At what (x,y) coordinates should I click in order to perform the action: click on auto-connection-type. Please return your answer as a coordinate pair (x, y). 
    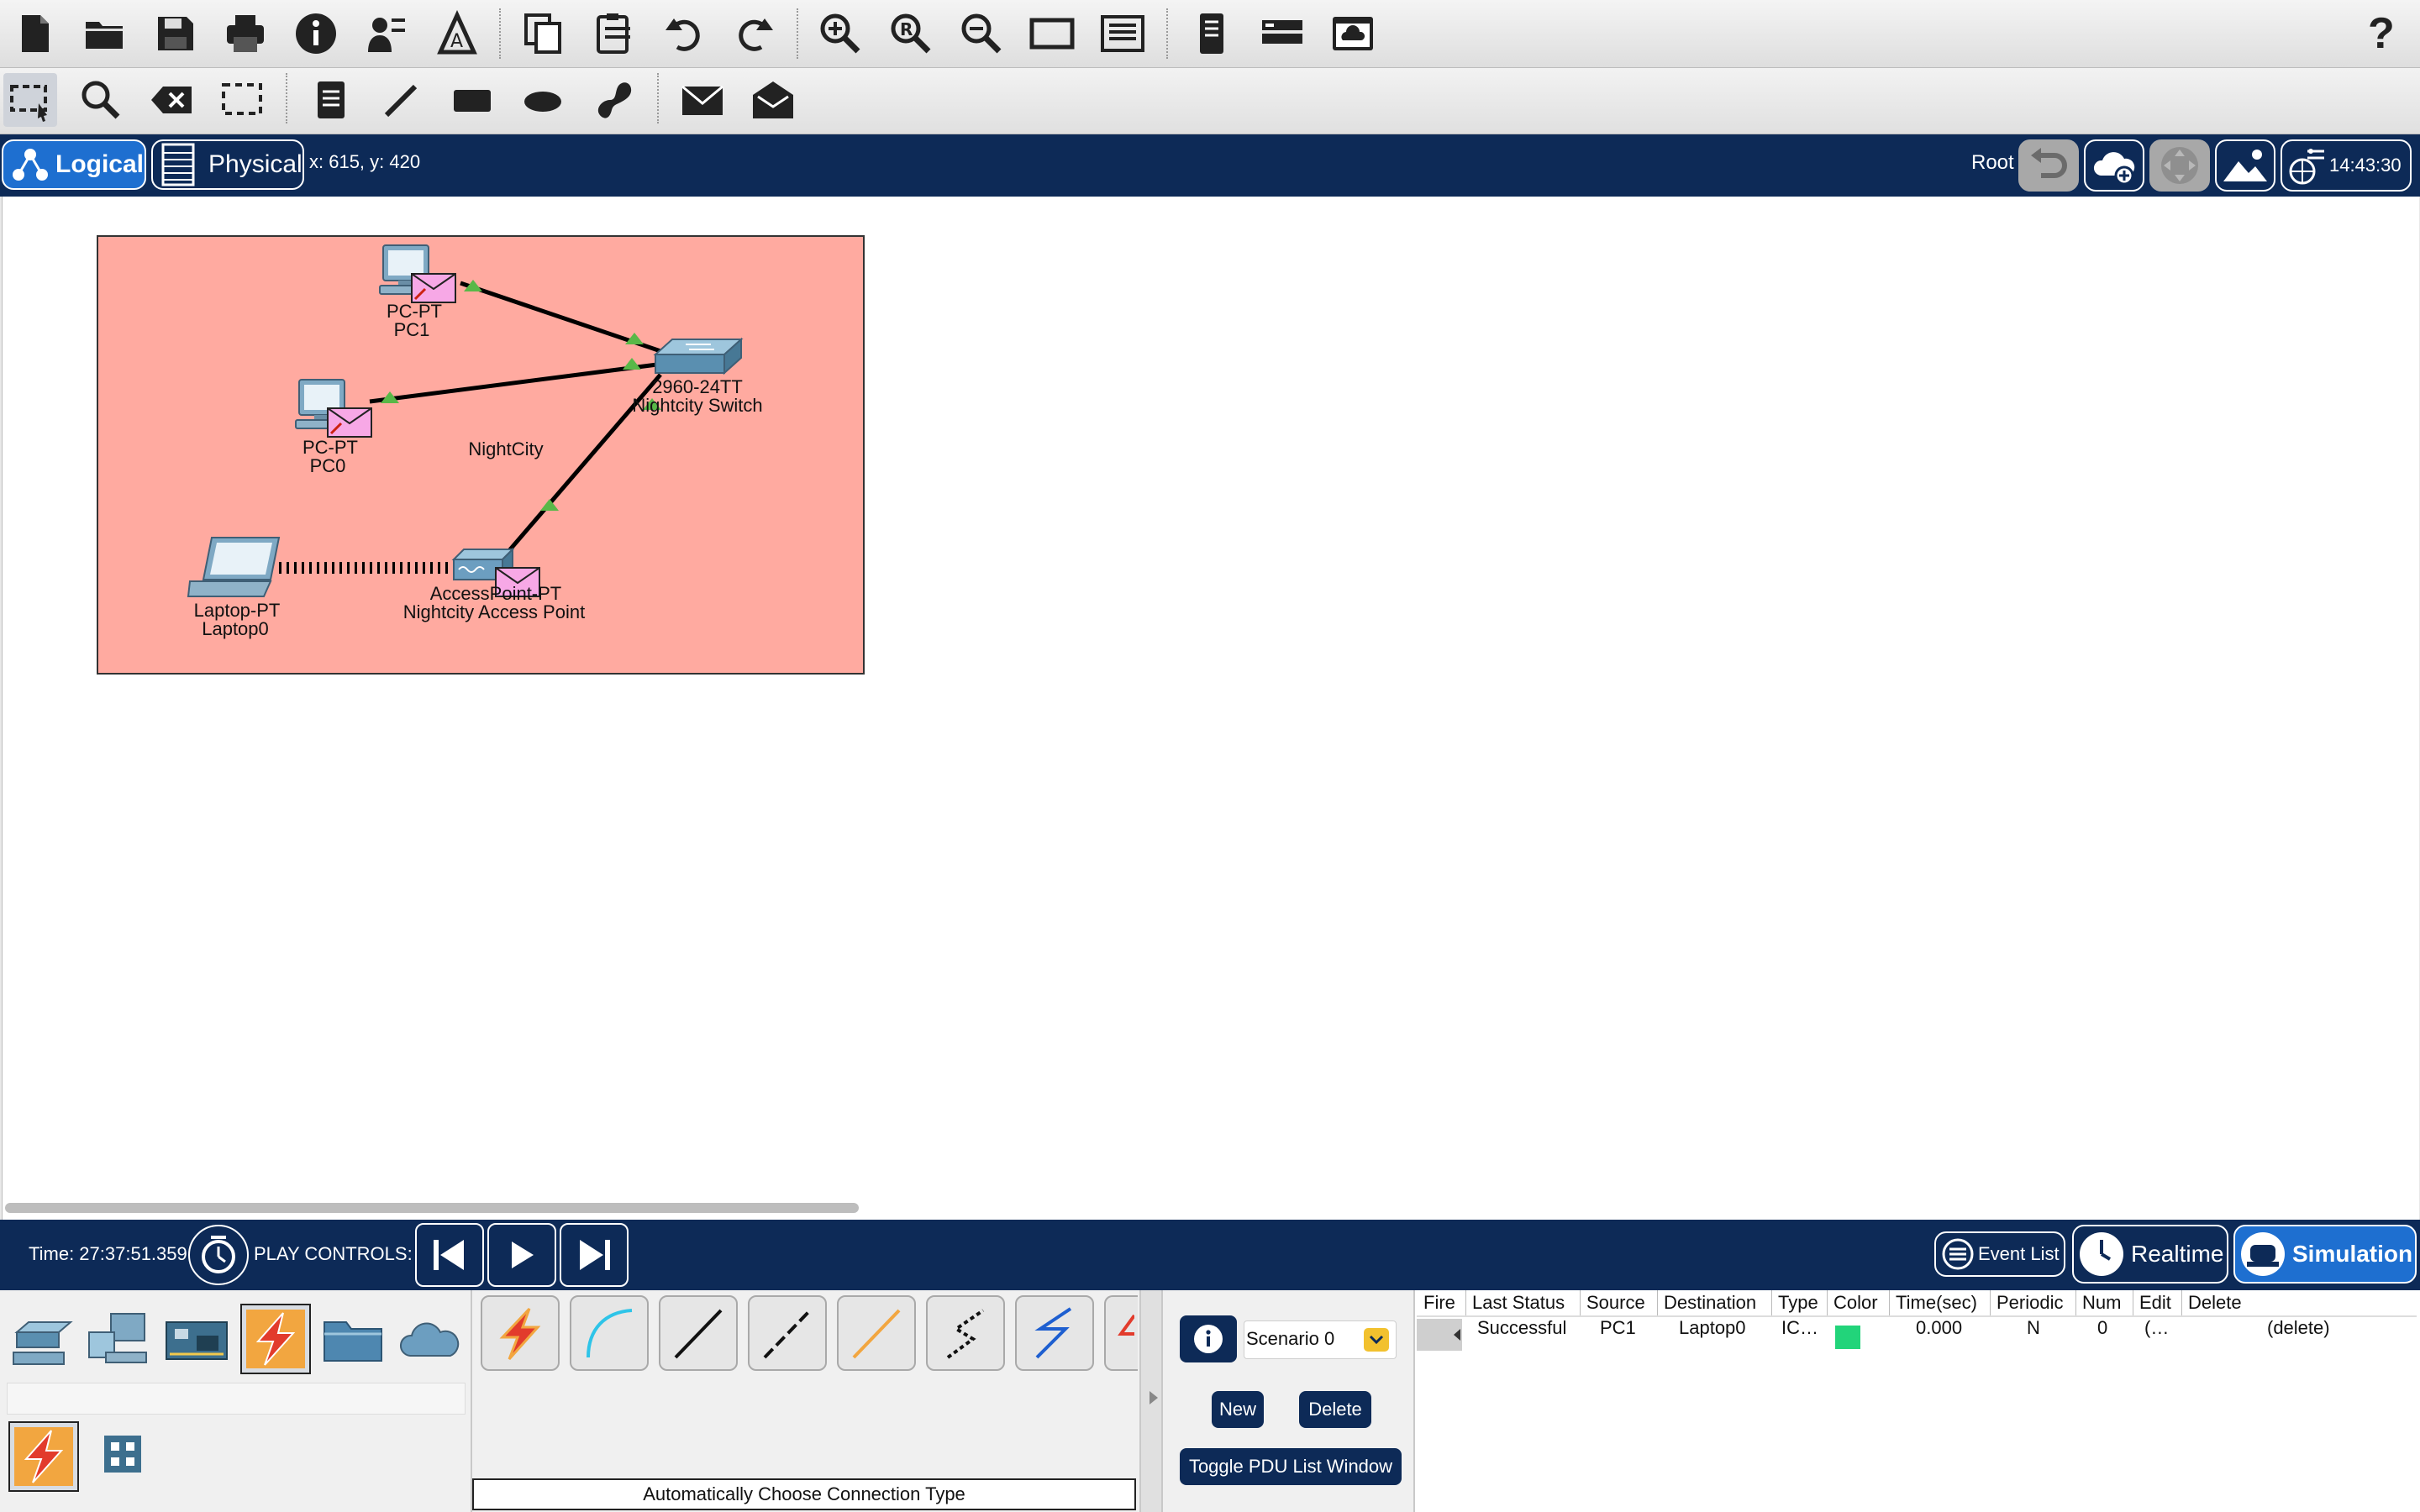
    Looking at the image, I should click on (521, 1333).